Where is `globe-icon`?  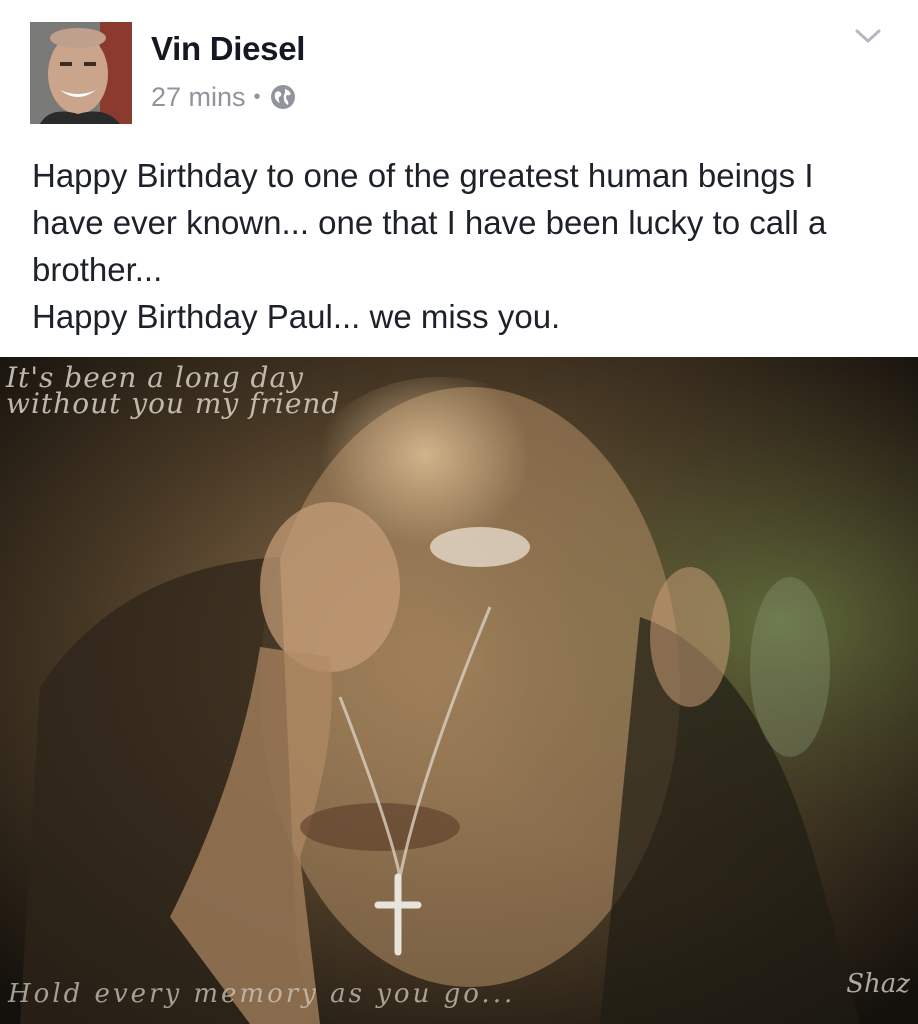
globe-icon is located at coordinates (283, 97).